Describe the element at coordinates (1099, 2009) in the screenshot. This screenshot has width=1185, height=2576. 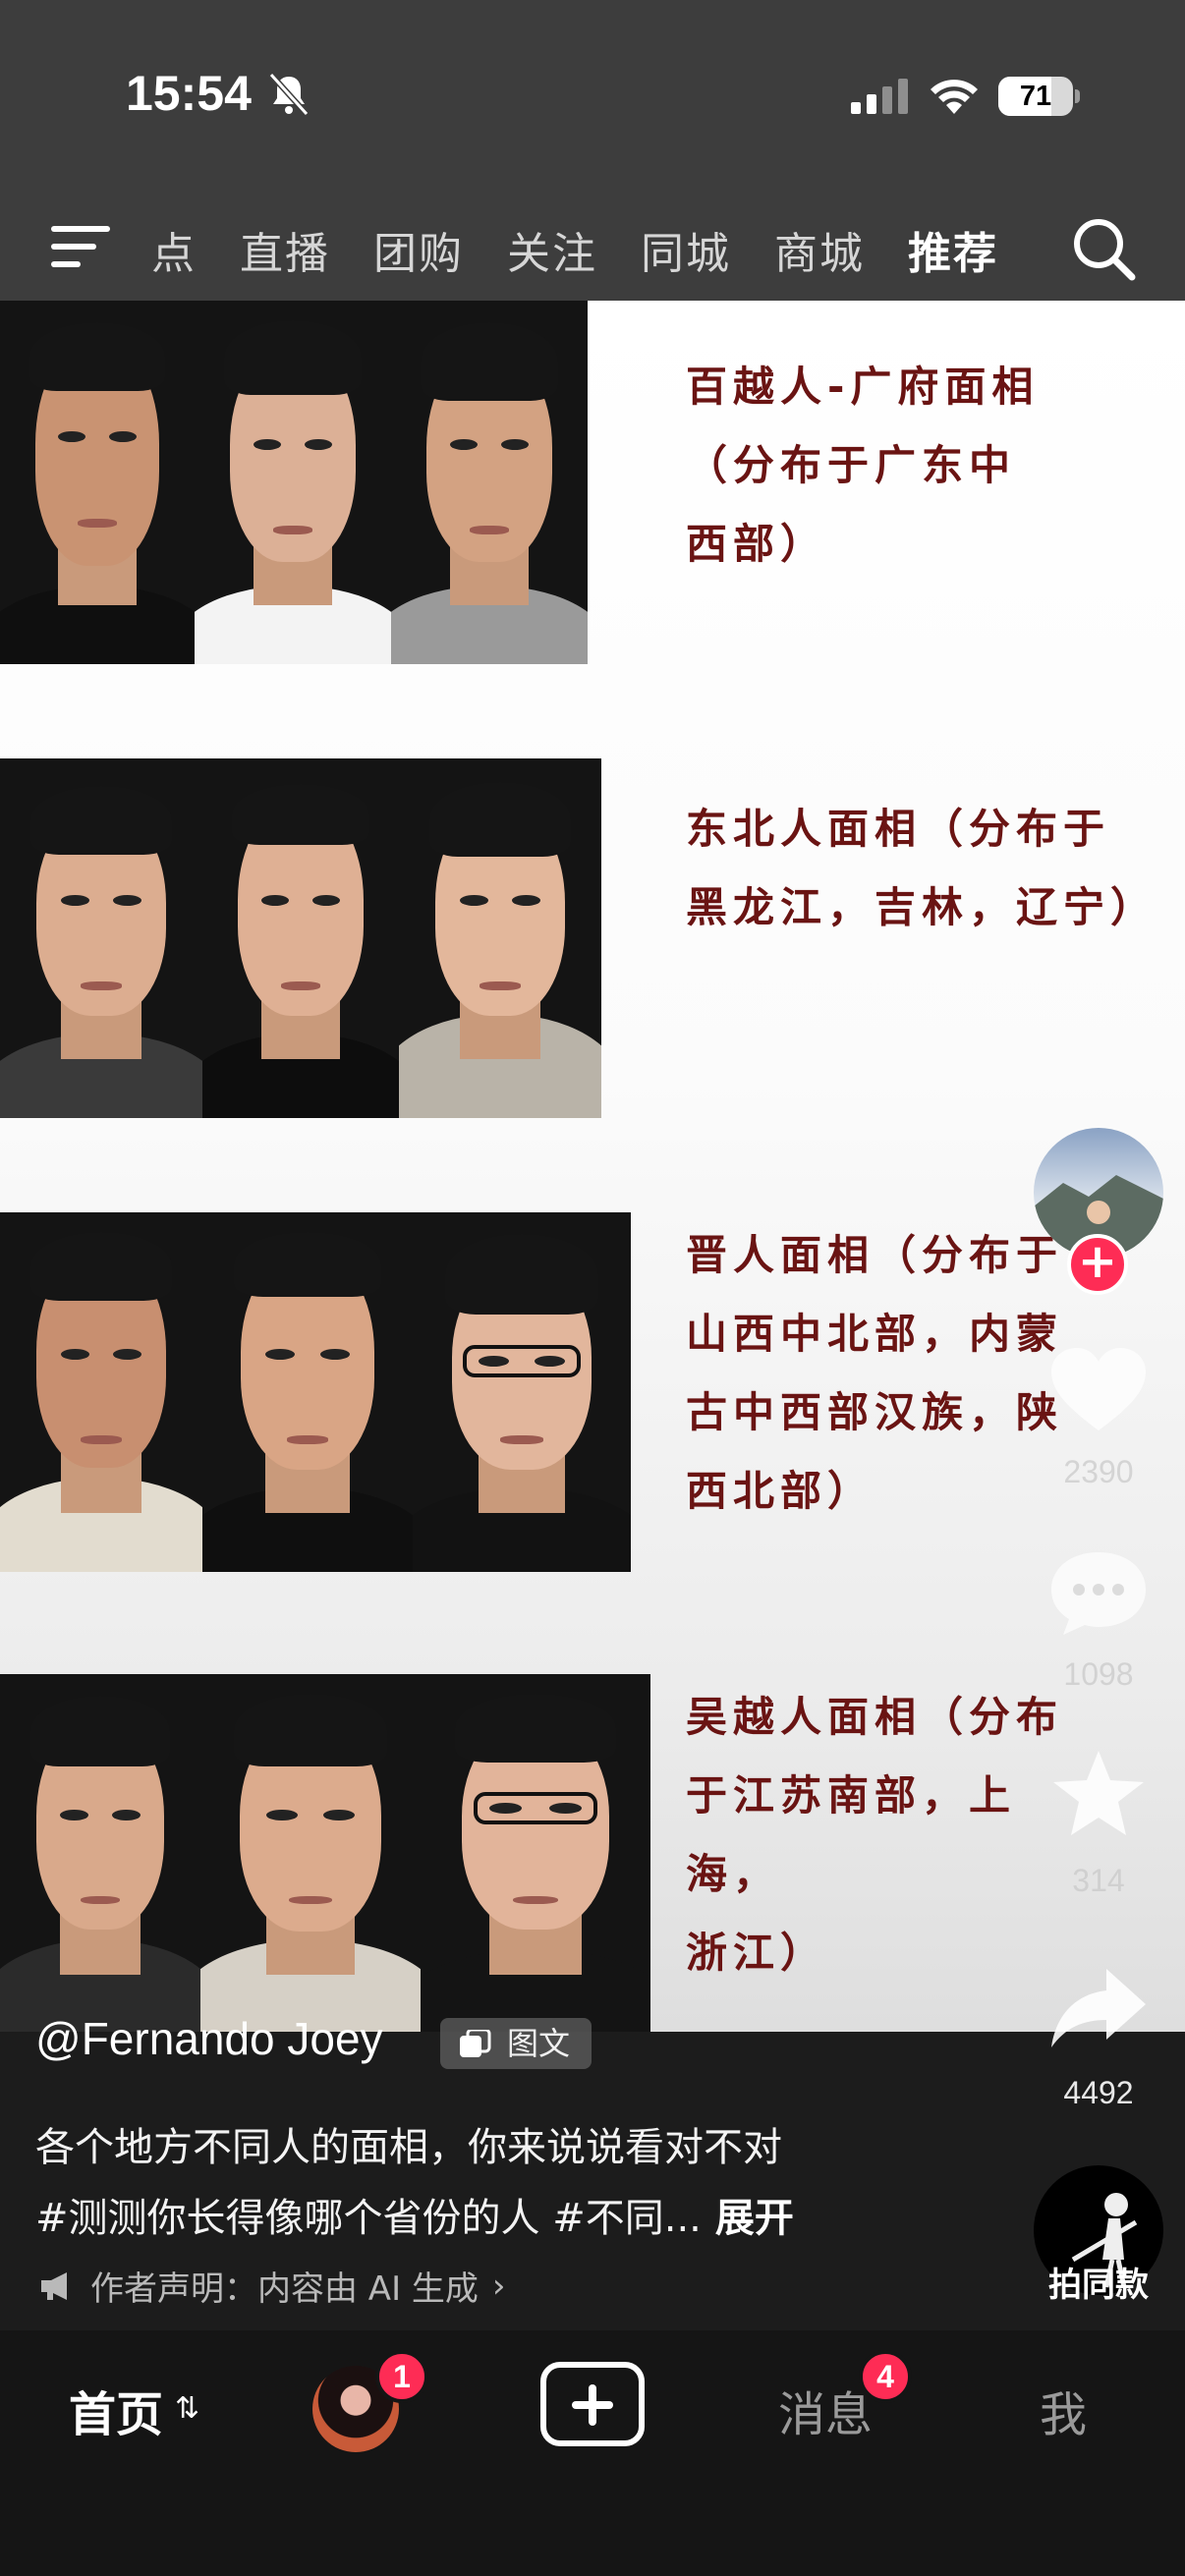
I see `share-icon` at that location.